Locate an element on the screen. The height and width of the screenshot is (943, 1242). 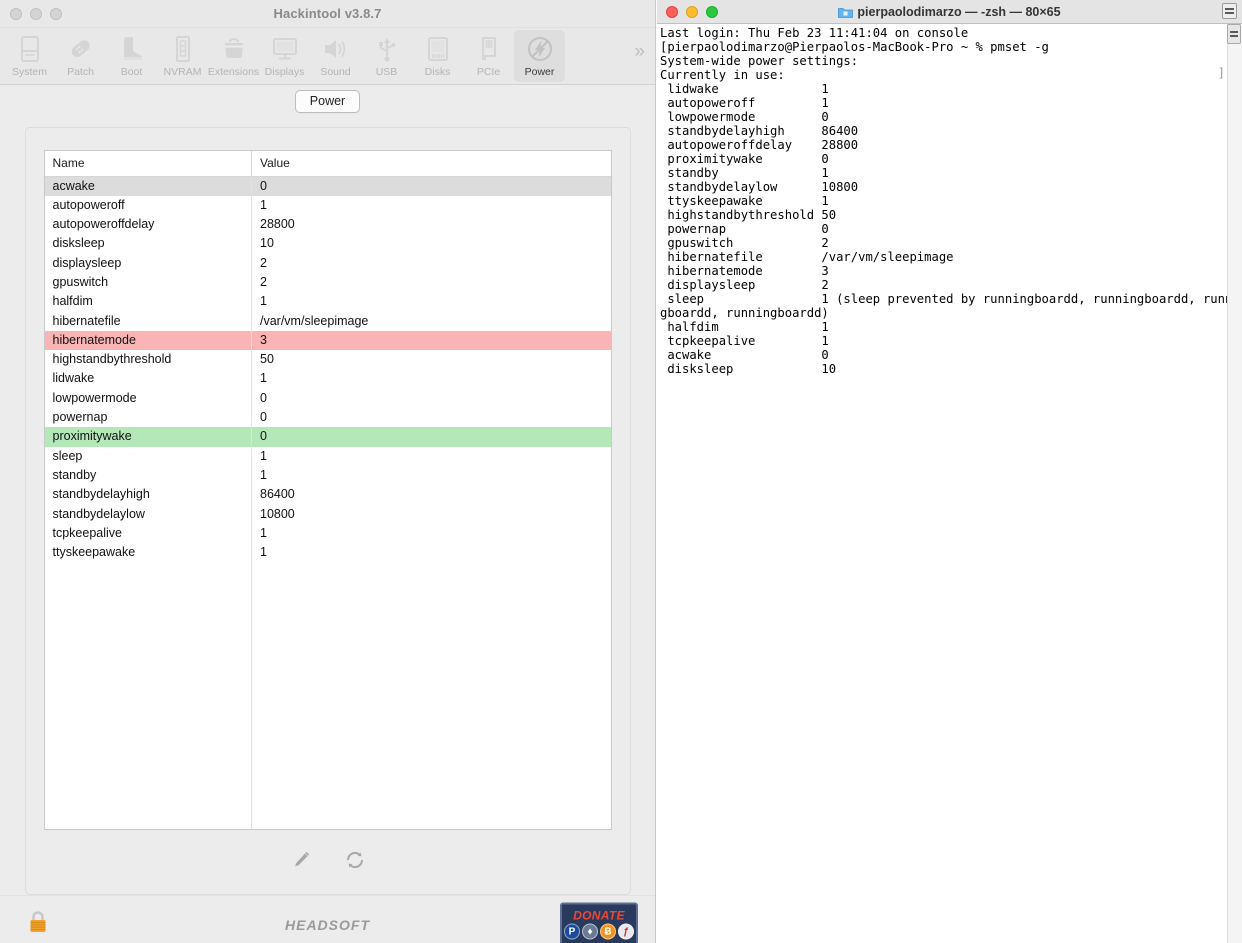
edit-button is located at coordinates (301, 862).